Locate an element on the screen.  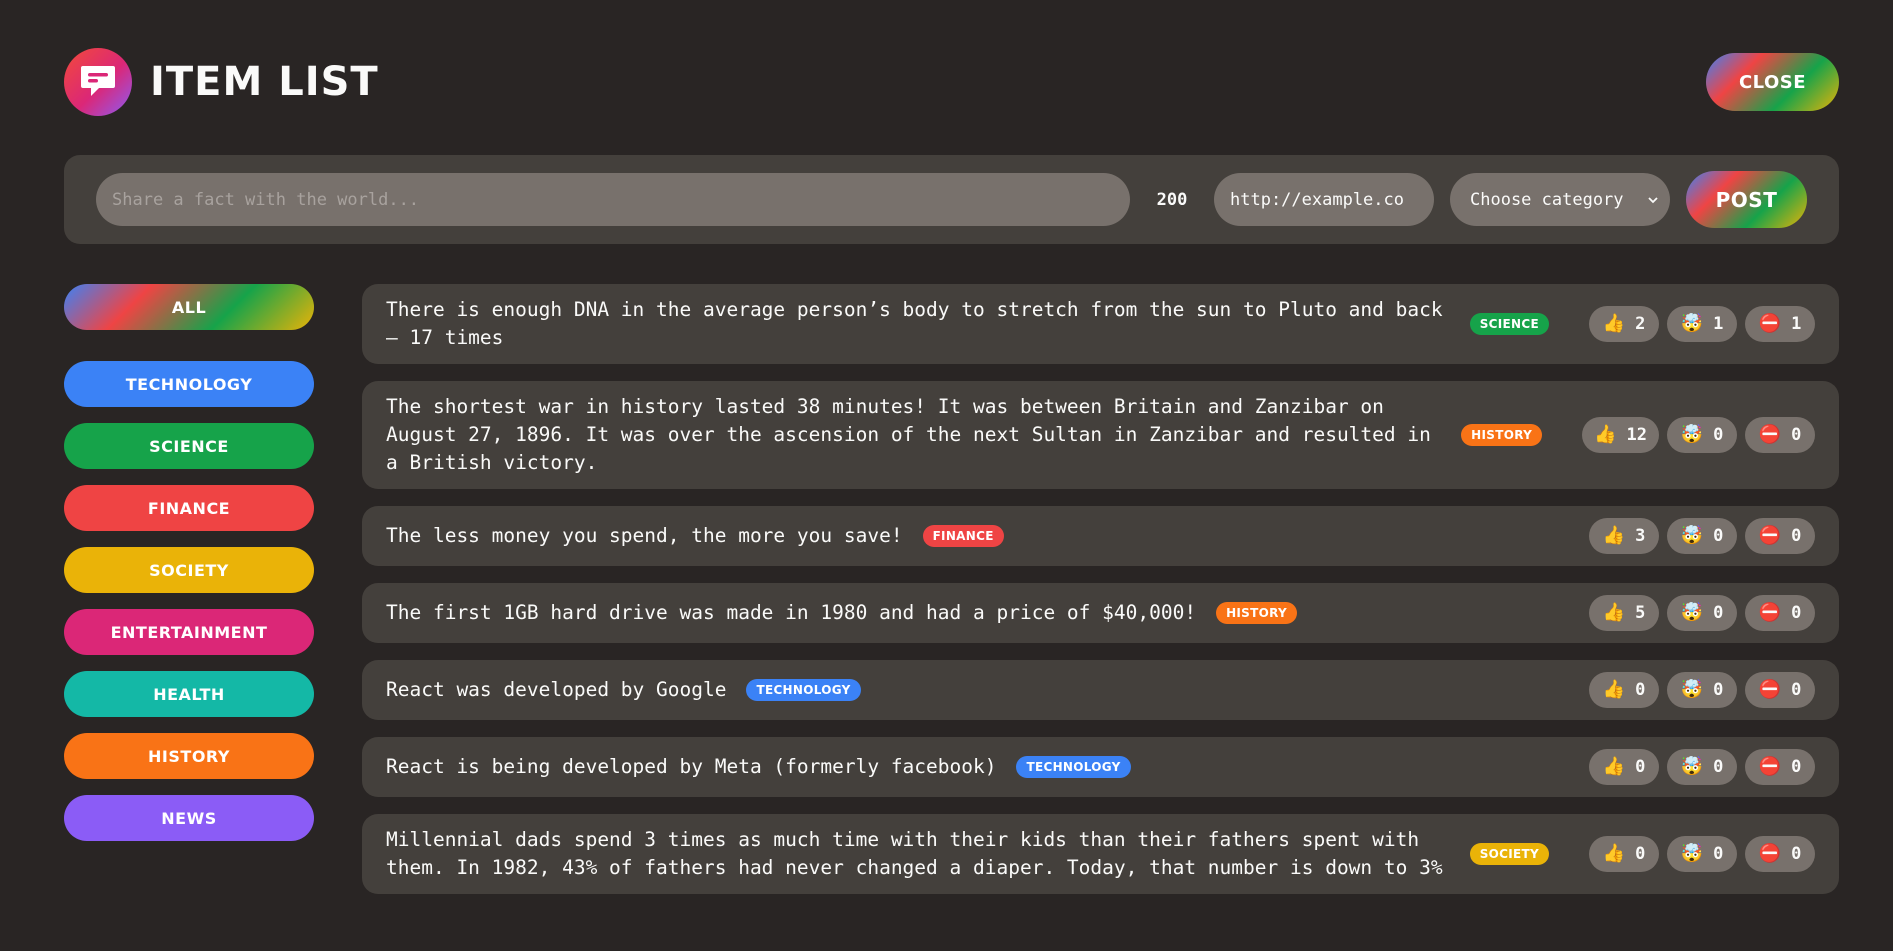
interesting-vote-button: 👍 5 is located at coordinates (1624, 613).